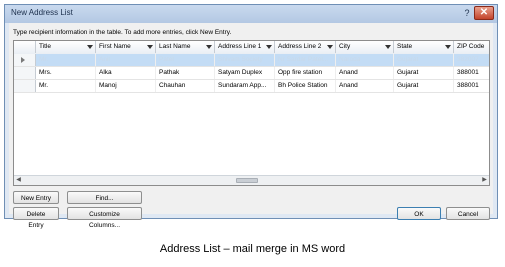 This screenshot has width=505, height=267. I want to click on row-header-corner, so click(25, 47).